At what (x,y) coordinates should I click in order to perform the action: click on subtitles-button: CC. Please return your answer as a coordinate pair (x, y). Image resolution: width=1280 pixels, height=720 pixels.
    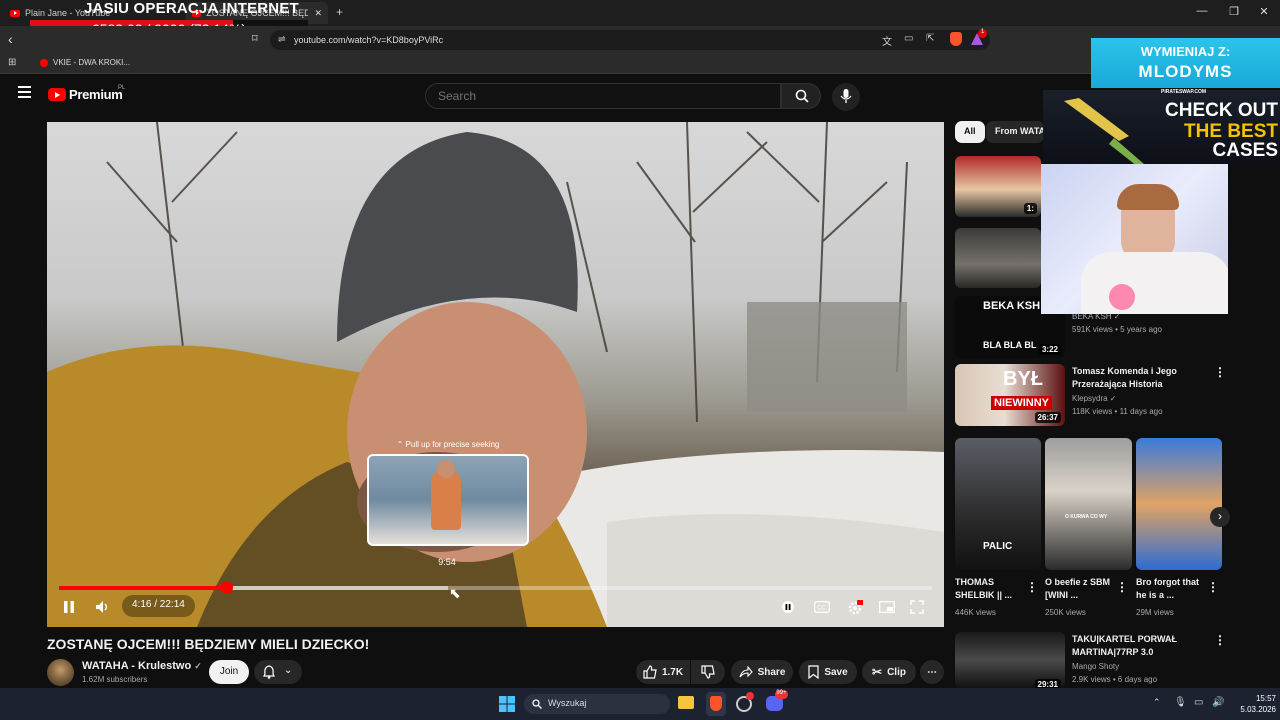
    Looking at the image, I should click on (822, 608).